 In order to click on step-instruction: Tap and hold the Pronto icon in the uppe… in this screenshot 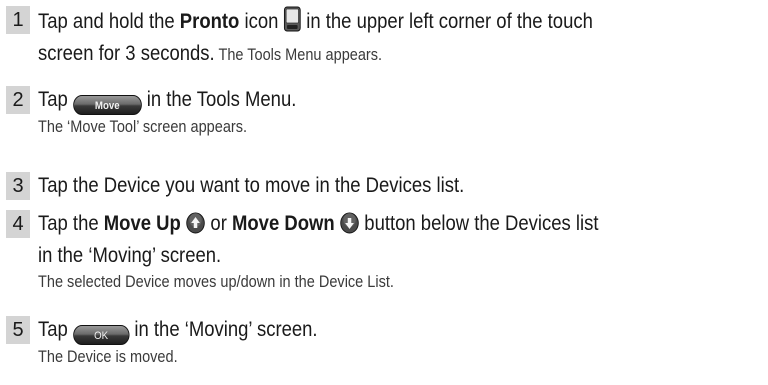, I will do `click(357, 23)`.